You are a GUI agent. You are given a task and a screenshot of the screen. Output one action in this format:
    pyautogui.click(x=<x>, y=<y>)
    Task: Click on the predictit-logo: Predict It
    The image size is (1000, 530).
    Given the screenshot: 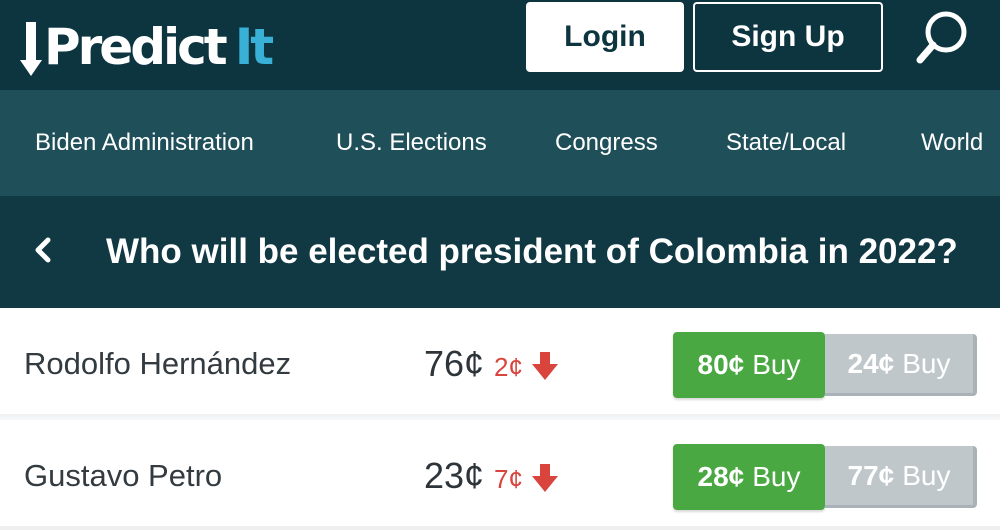 What is the action you would take?
    pyautogui.click(x=147, y=47)
    